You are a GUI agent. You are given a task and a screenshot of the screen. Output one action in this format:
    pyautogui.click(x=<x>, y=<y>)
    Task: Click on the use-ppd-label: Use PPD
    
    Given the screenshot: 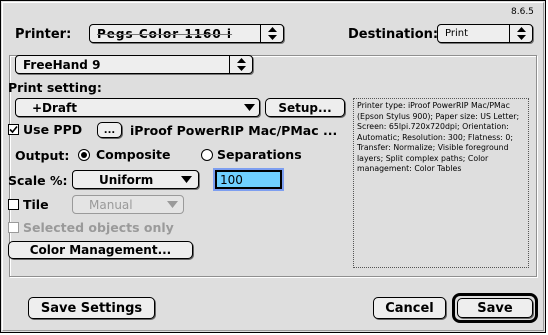 What is the action you would take?
    pyautogui.click(x=53, y=129)
    